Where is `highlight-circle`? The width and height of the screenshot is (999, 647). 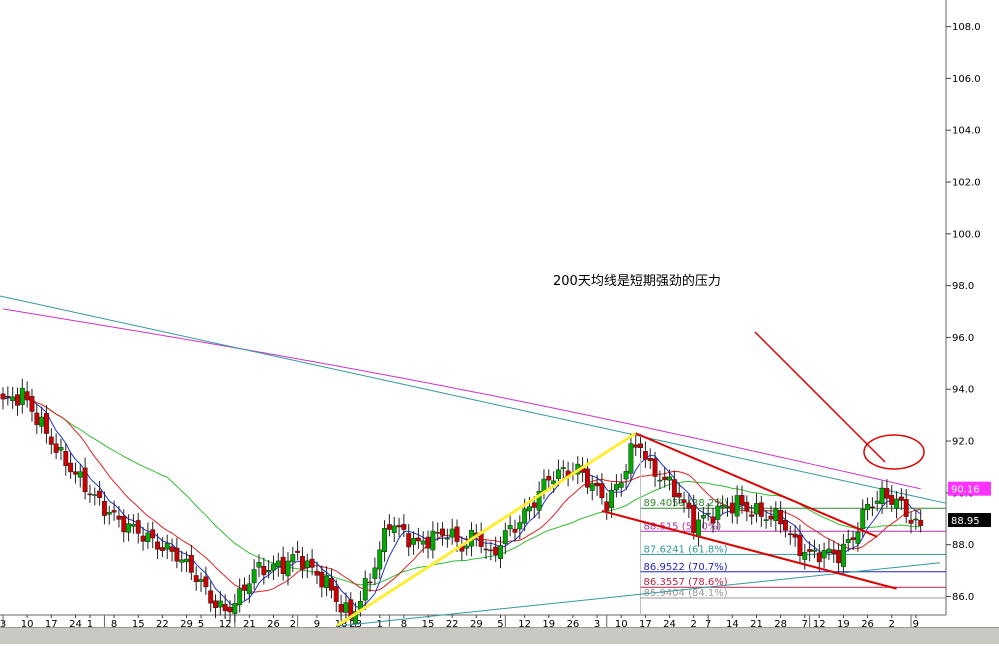 highlight-circle is located at coordinates (894, 452).